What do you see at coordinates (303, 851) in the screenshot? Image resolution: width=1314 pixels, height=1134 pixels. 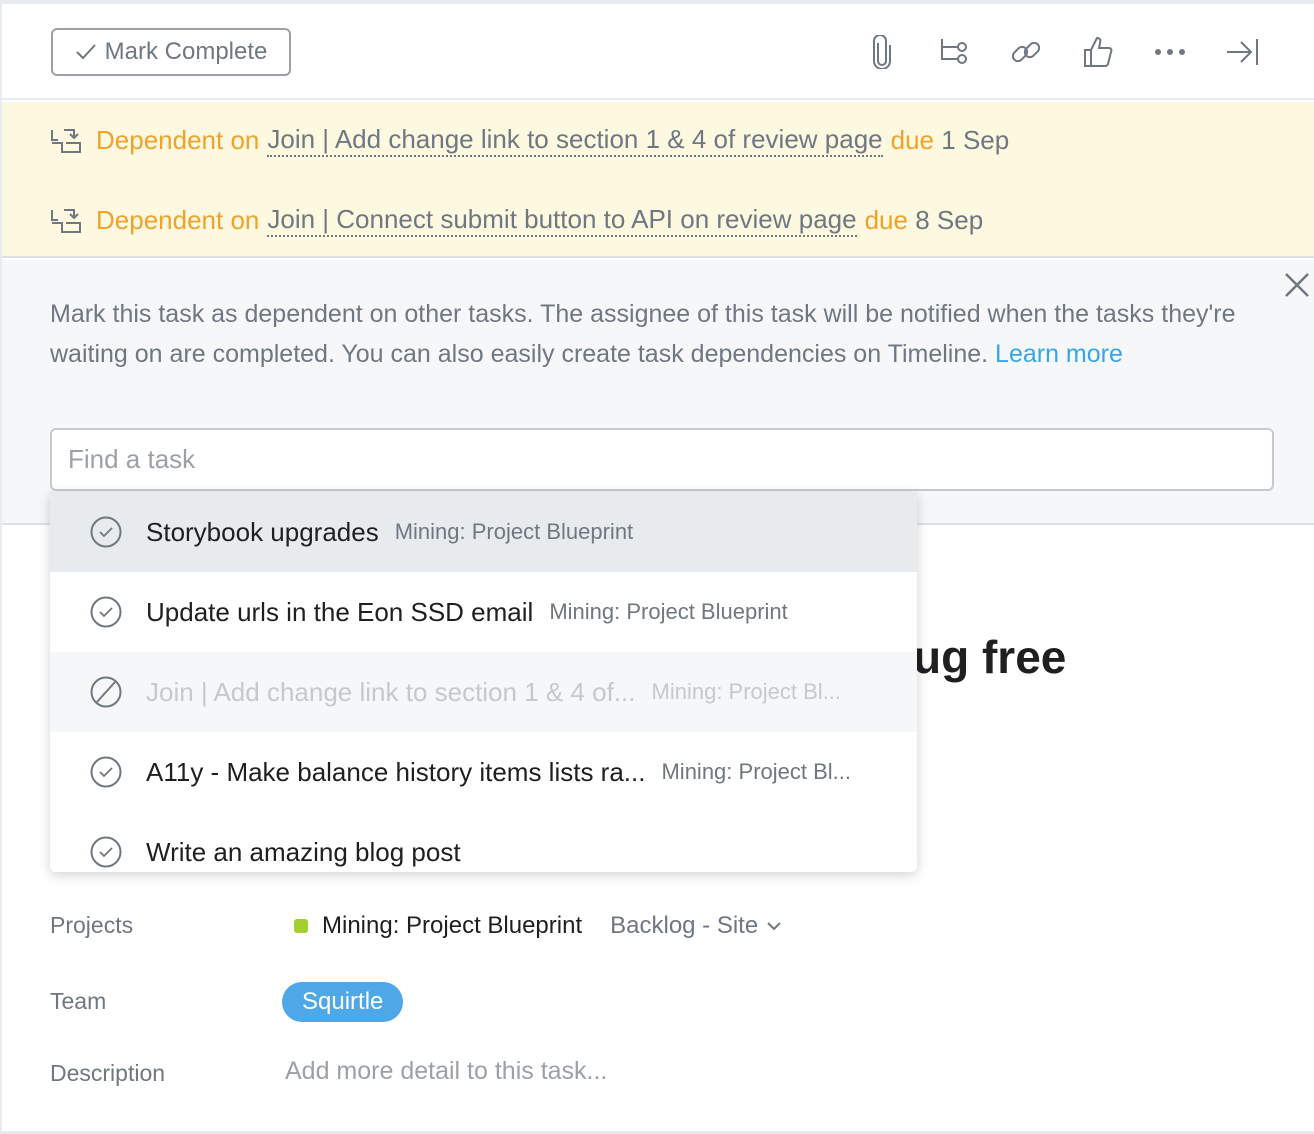 I see `result-name: Write an amazing blog post` at bounding box center [303, 851].